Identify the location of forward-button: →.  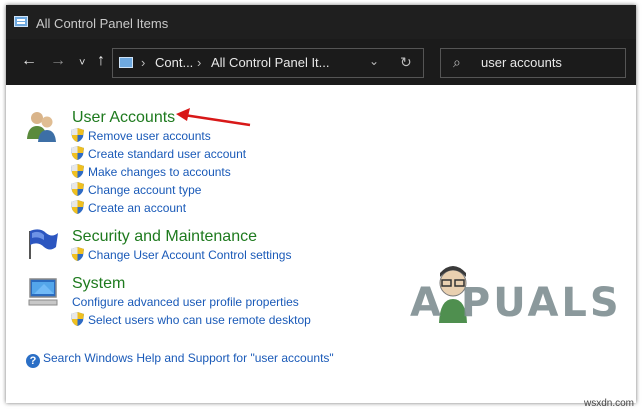
(58, 61).